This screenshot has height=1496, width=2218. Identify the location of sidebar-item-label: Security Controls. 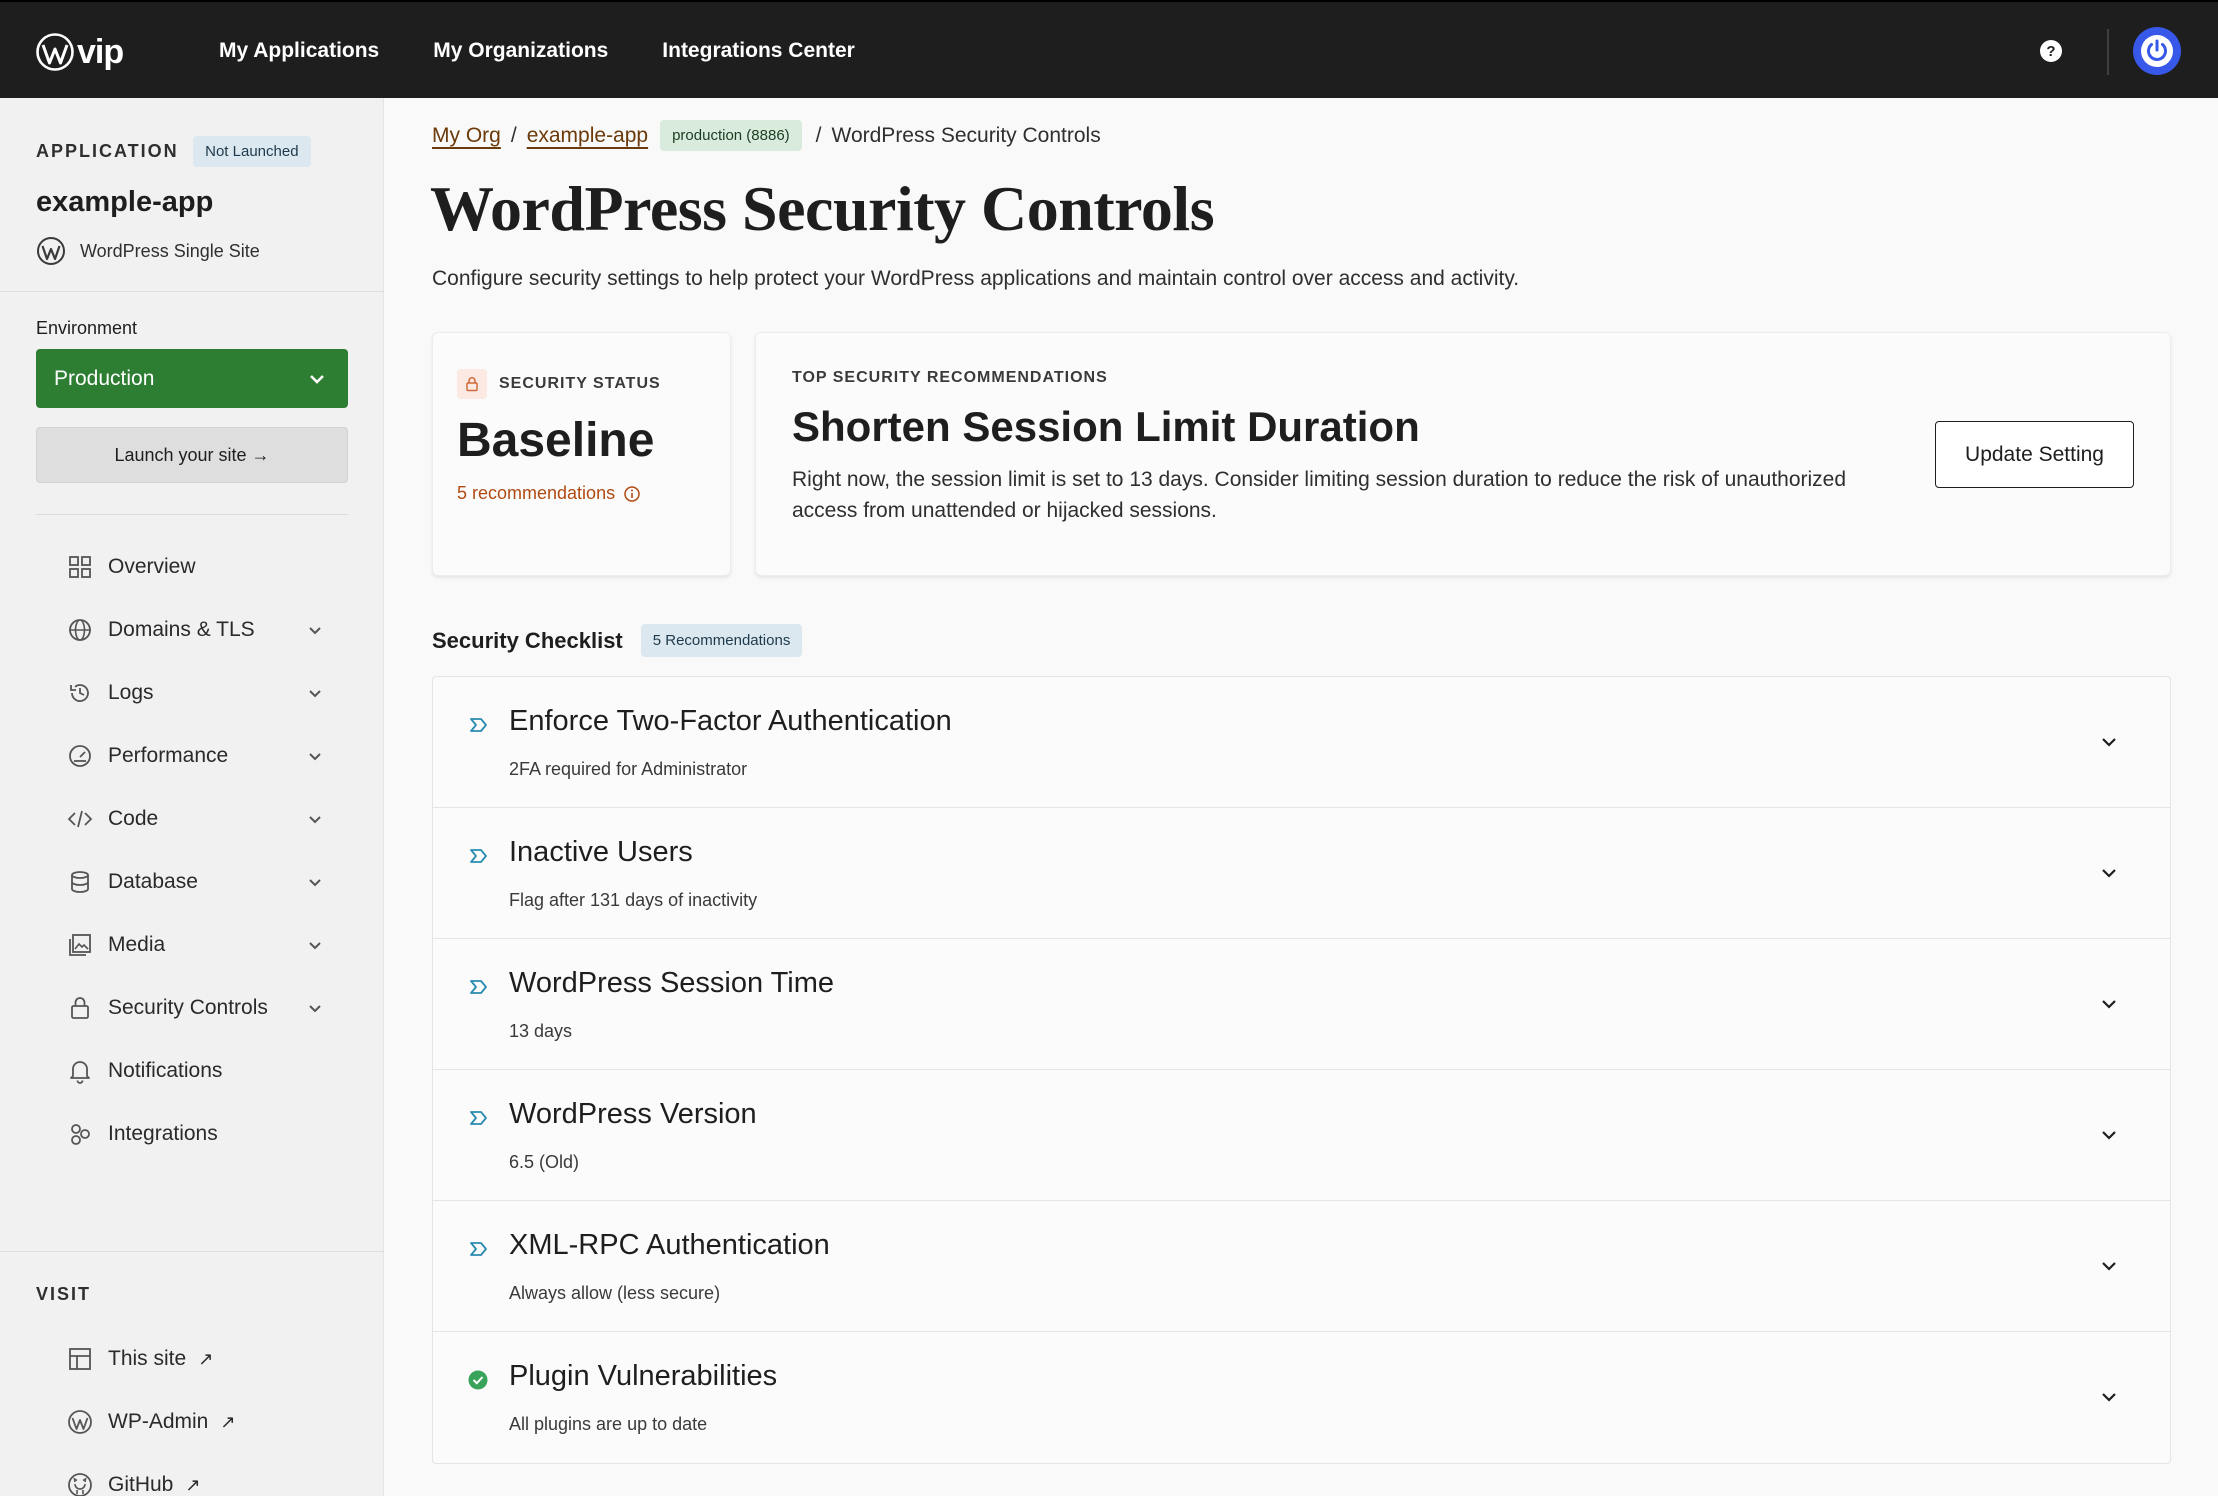
(188, 1007).